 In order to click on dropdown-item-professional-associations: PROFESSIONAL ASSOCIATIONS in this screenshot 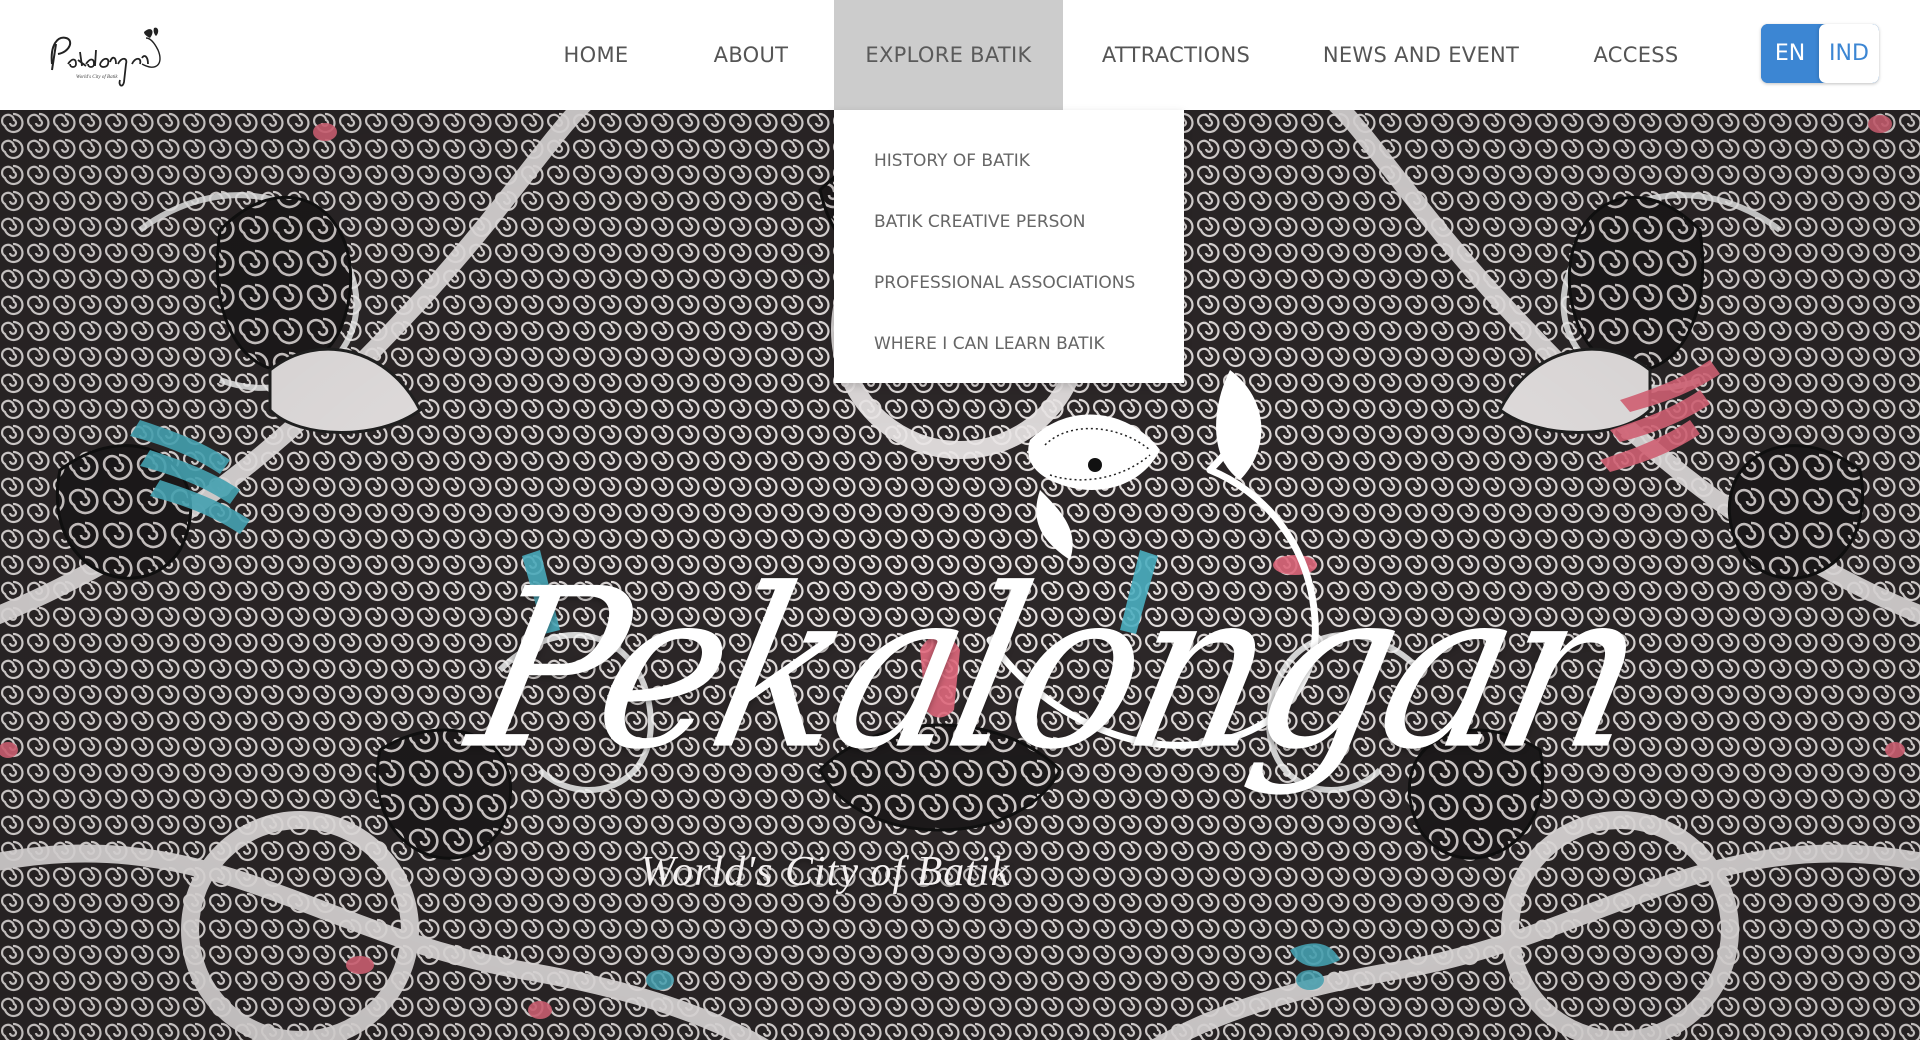, I will do `click(1009, 282)`.